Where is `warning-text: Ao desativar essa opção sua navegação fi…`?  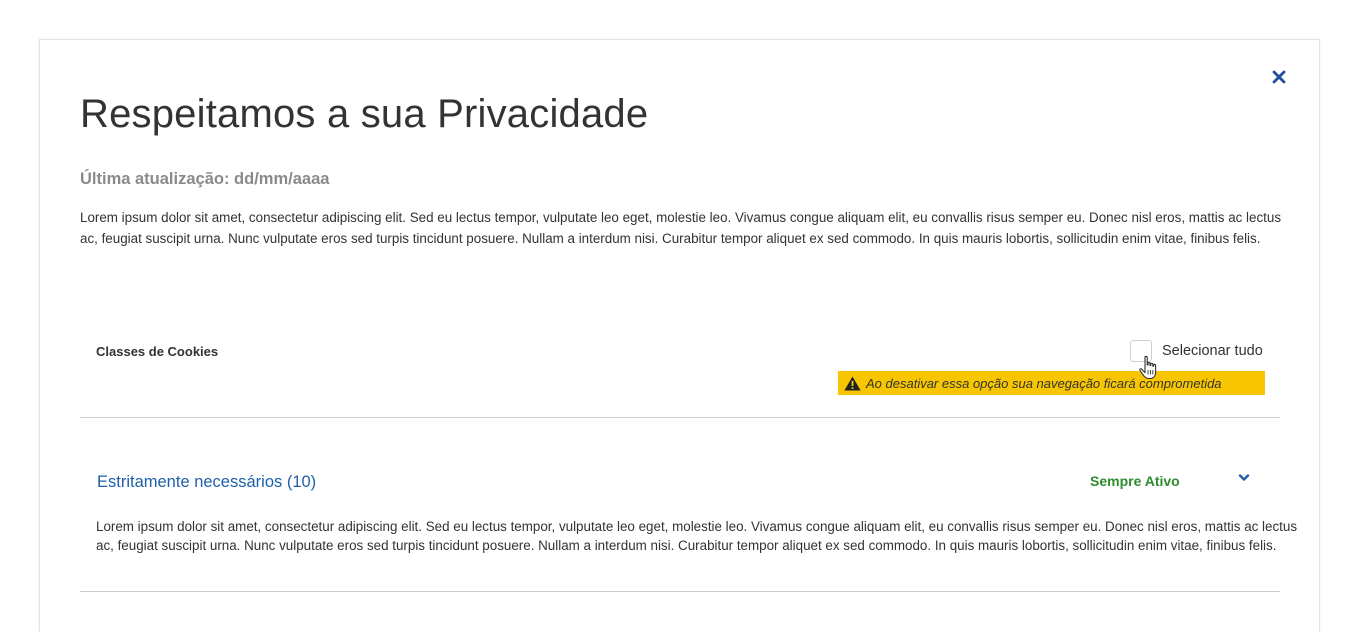
warning-text: Ao desativar essa opção sua navegação fi… is located at coordinates (1044, 383).